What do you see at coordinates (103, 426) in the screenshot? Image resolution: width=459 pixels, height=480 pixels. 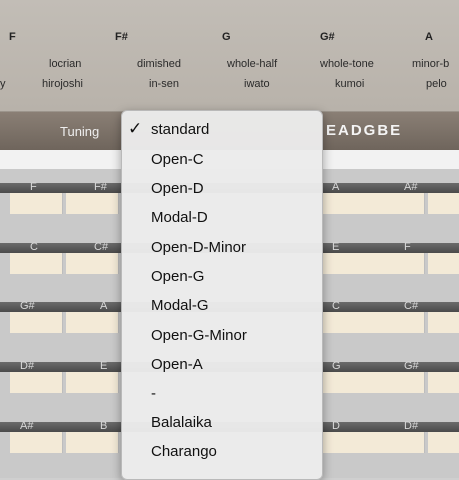 I see `fret-note: B` at bounding box center [103, 426].